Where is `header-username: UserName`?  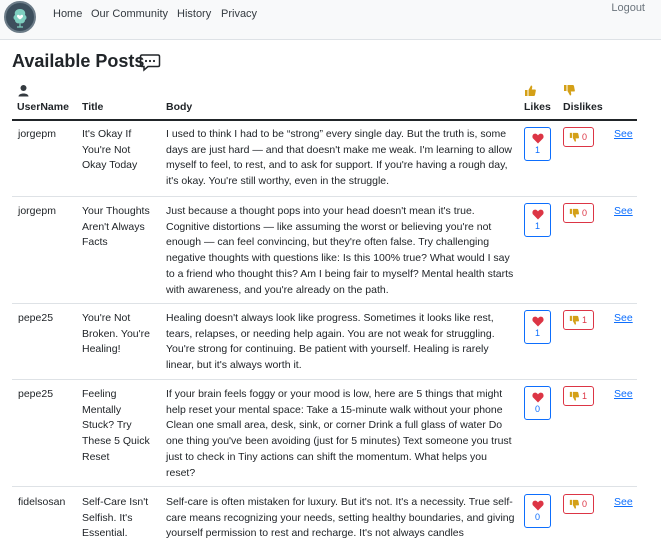
header-username: UserName is located at coordinates (43, 107).